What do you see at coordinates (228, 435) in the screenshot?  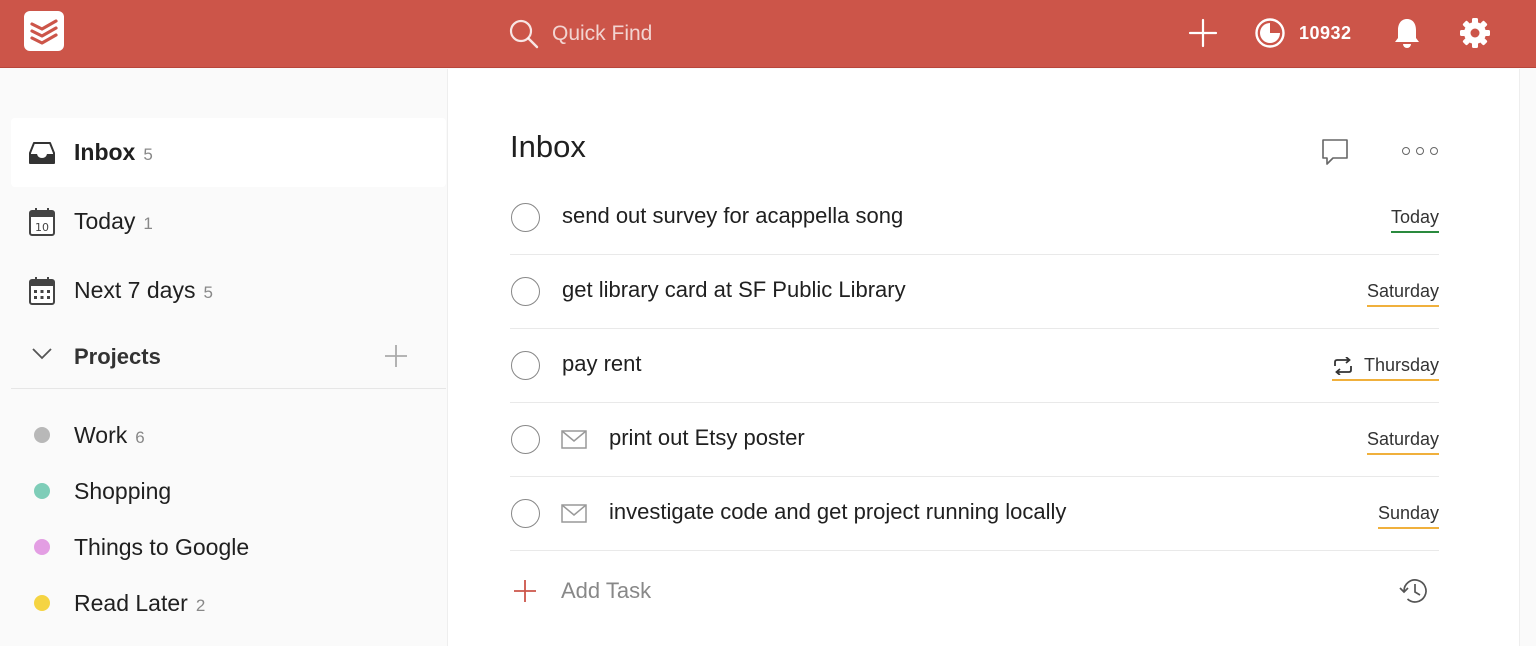 I see `project-item-work: Work 6` at bounding box center [228, 435].